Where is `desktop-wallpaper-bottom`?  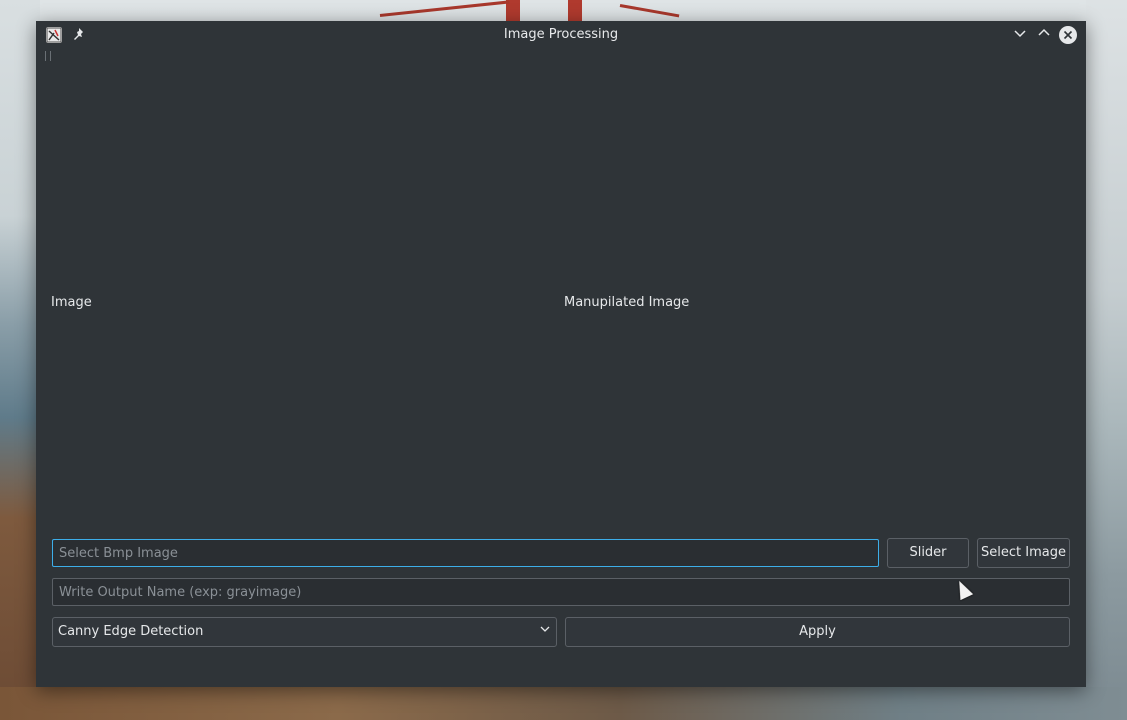
desktop-wallpaper-bottom is located at coordinates (563, 703).